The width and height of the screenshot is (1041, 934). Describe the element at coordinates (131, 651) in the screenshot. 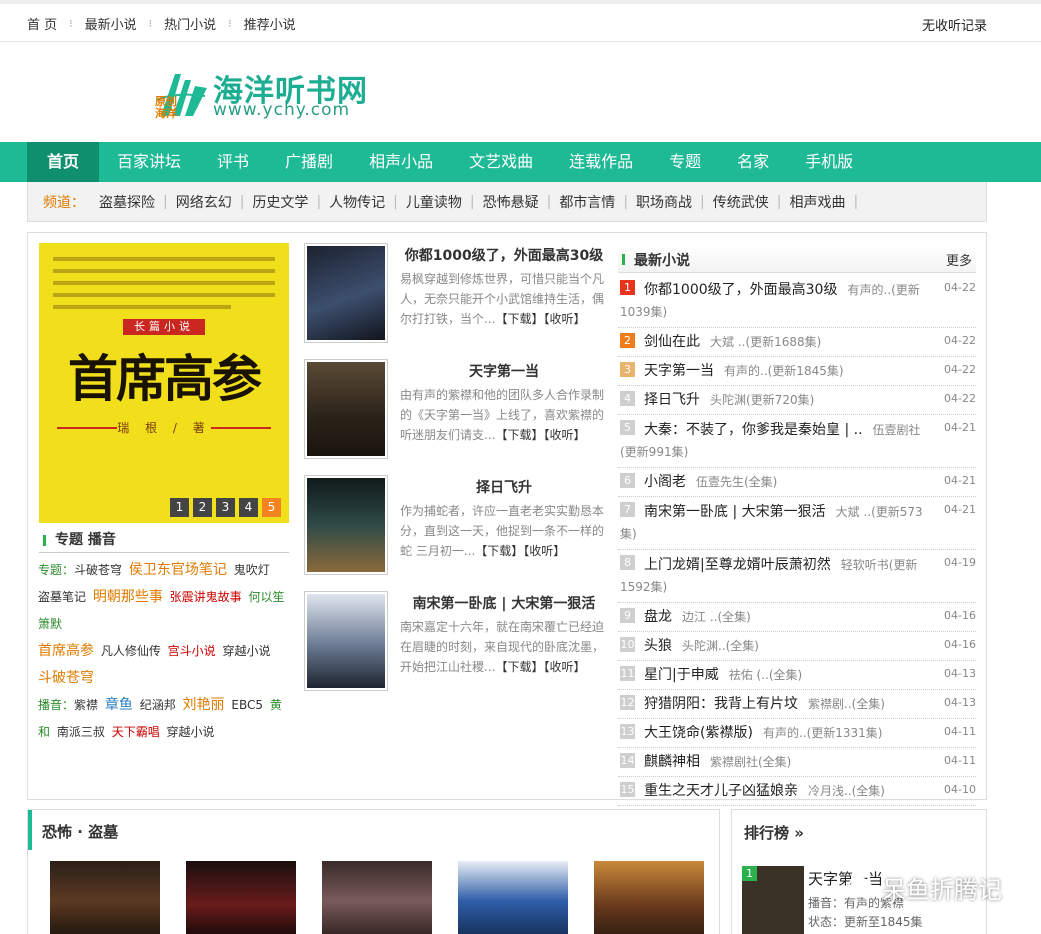

I see `topic-link: 凡人修仙传` at that location.